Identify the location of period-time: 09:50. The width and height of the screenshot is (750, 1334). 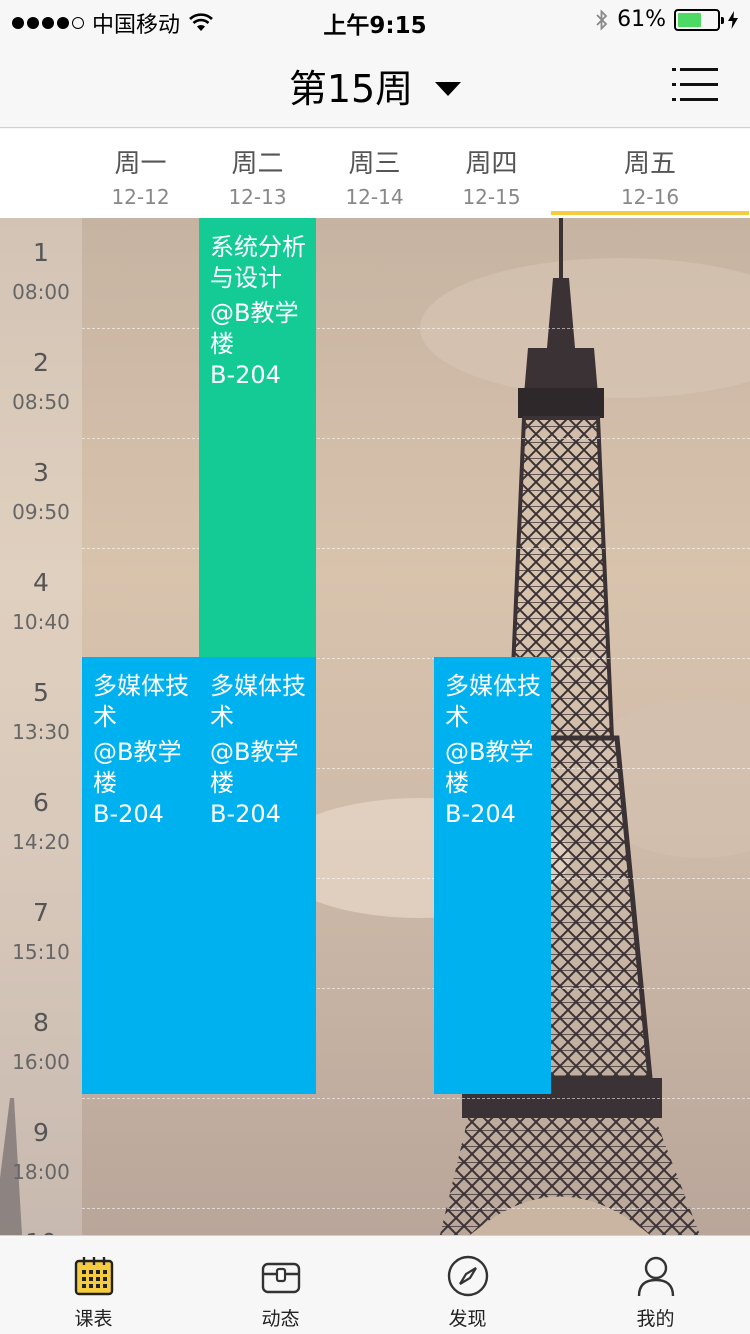
(41, 512).